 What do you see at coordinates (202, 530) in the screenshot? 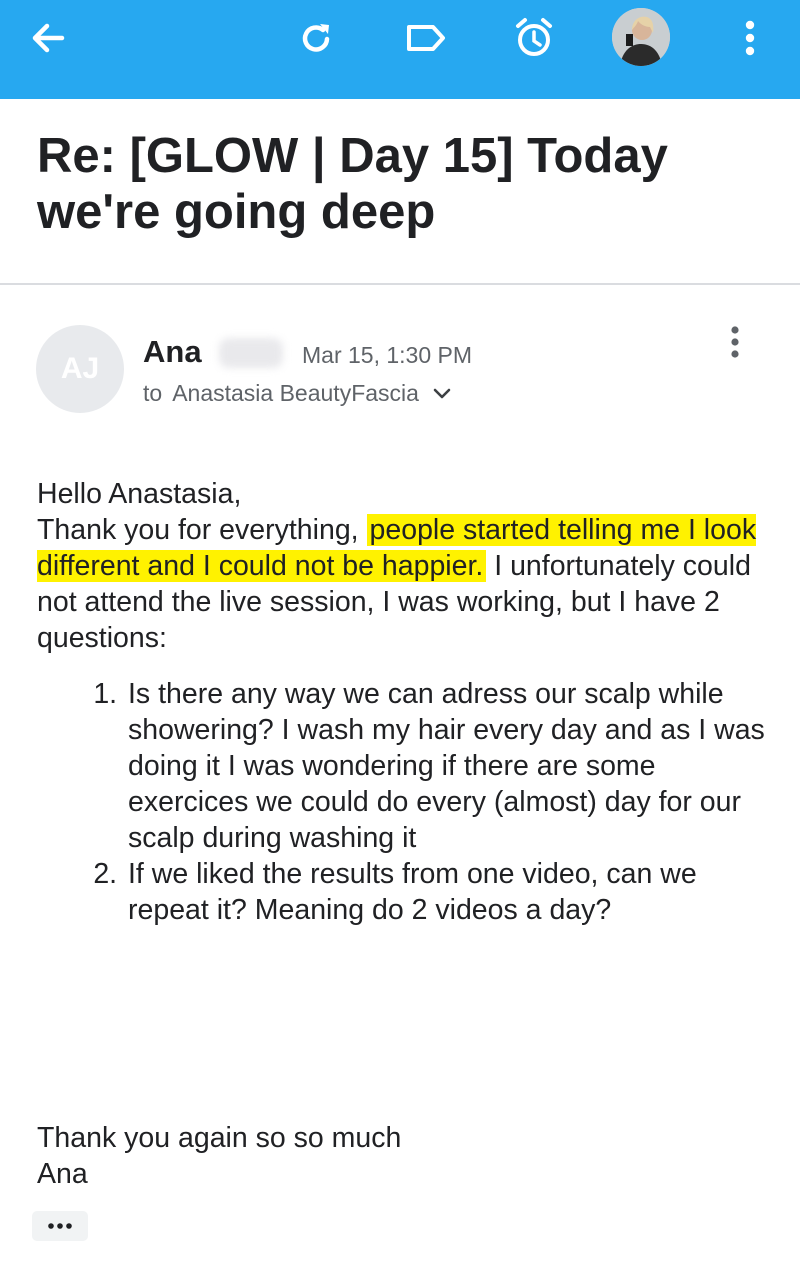
I see `body-text: Thank you for everything,` at bounding box center [202, 530].